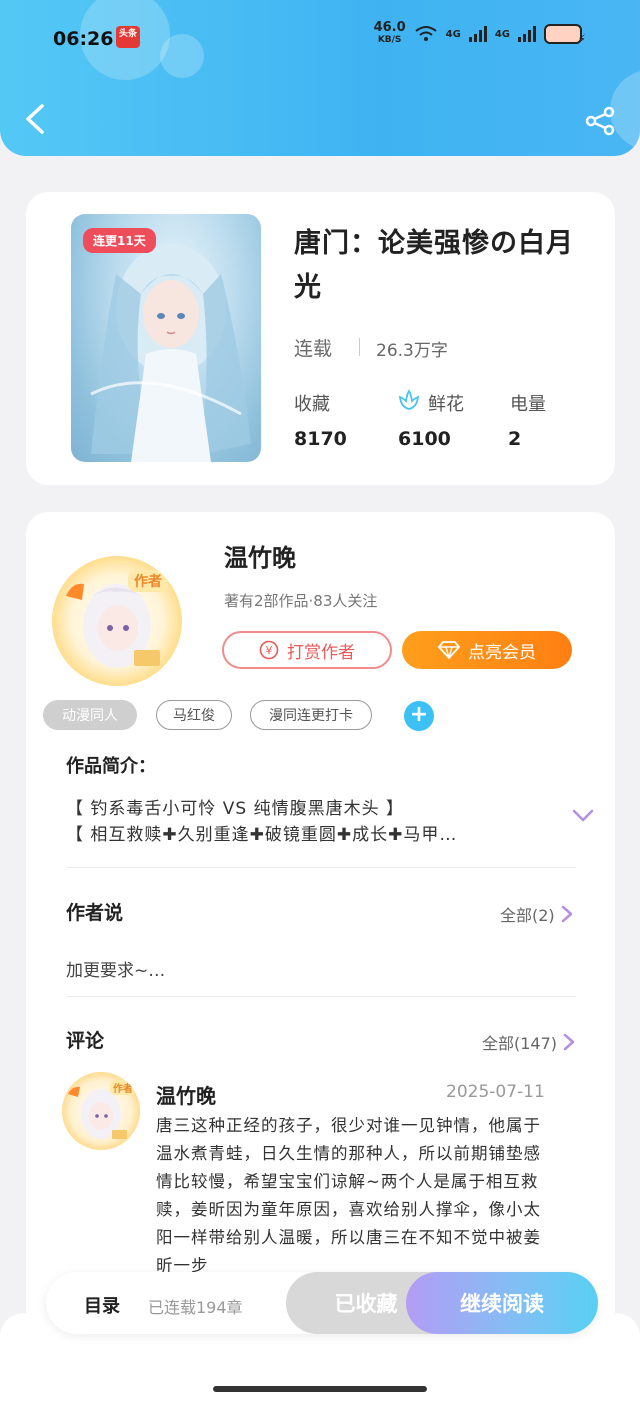 The width and height of the screenshot is (640, 1407). Describe the element at coordinates (117, 621) in the screenshot. I see `author-avatar: 作者` at that location.